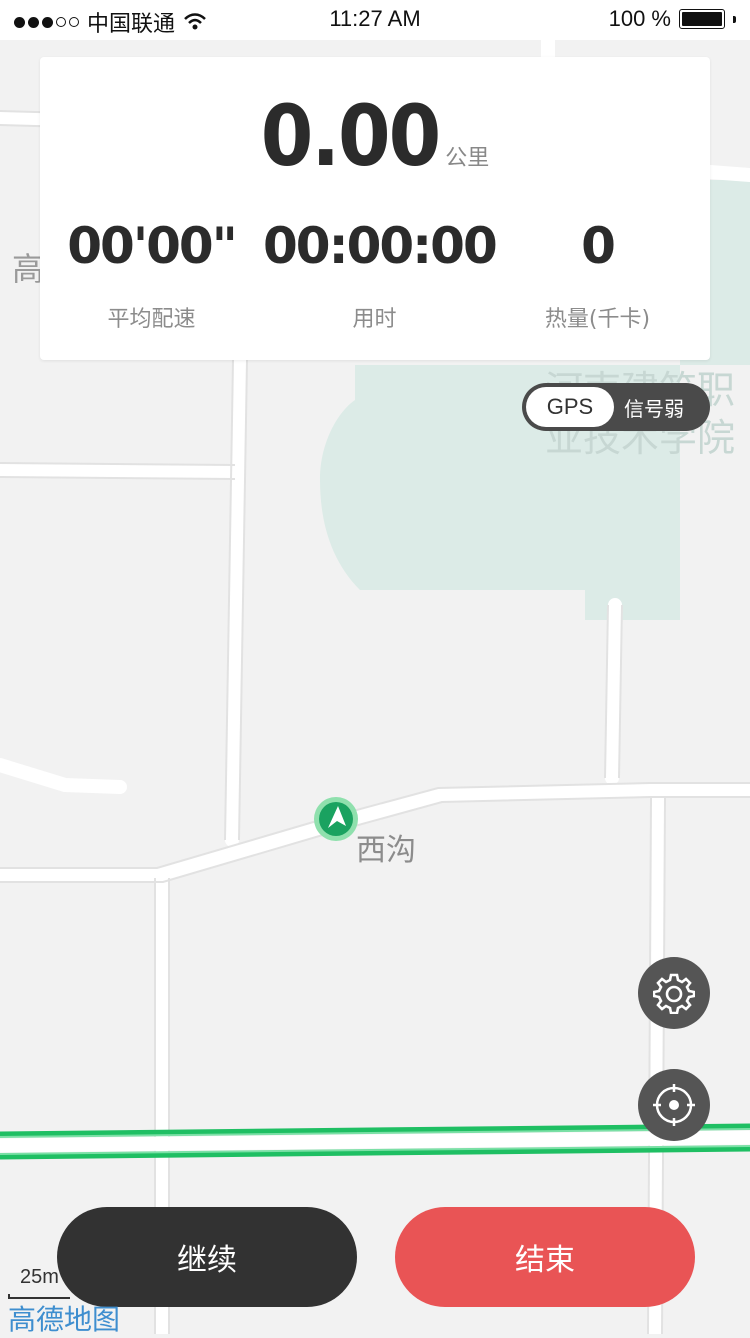 The height and width of the screenshot is (1338, 750). I want to click on settings-button, so click(674, 993).